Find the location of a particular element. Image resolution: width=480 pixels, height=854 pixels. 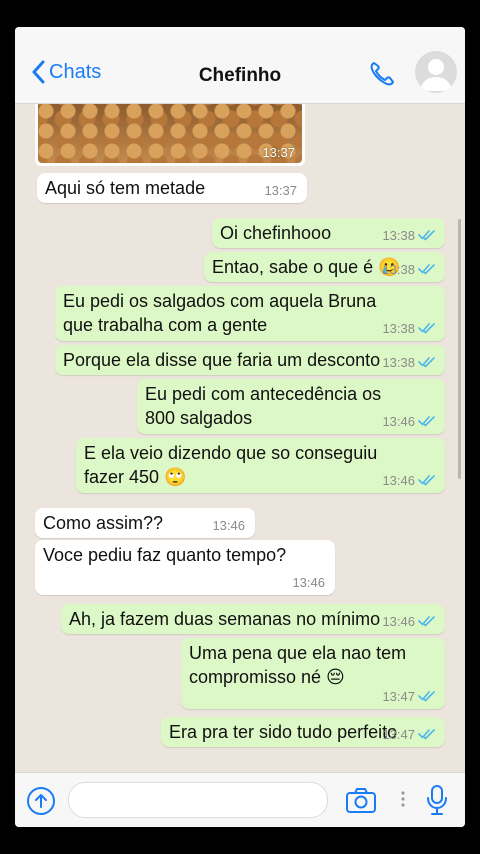

camera-button is located at coordinates (361, 802).